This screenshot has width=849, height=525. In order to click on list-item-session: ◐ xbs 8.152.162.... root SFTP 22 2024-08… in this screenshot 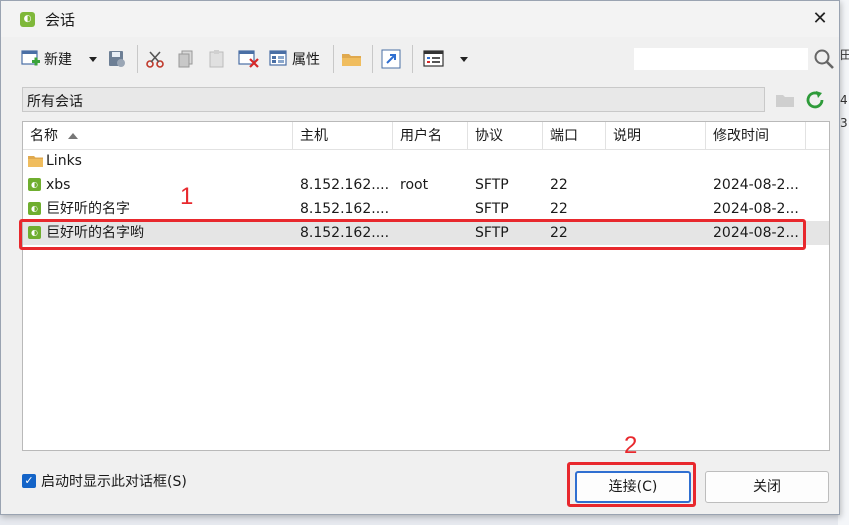, I will do `click(426, 185)`.